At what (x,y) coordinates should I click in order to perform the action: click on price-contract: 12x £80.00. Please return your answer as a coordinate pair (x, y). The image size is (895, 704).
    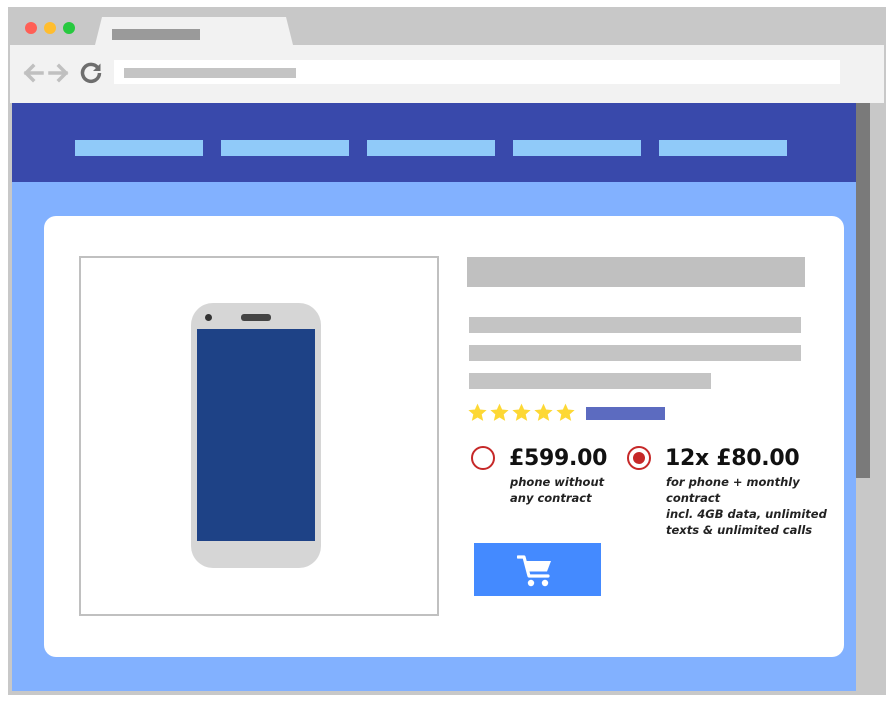
    Looking at the image, I should click on (732, 458).